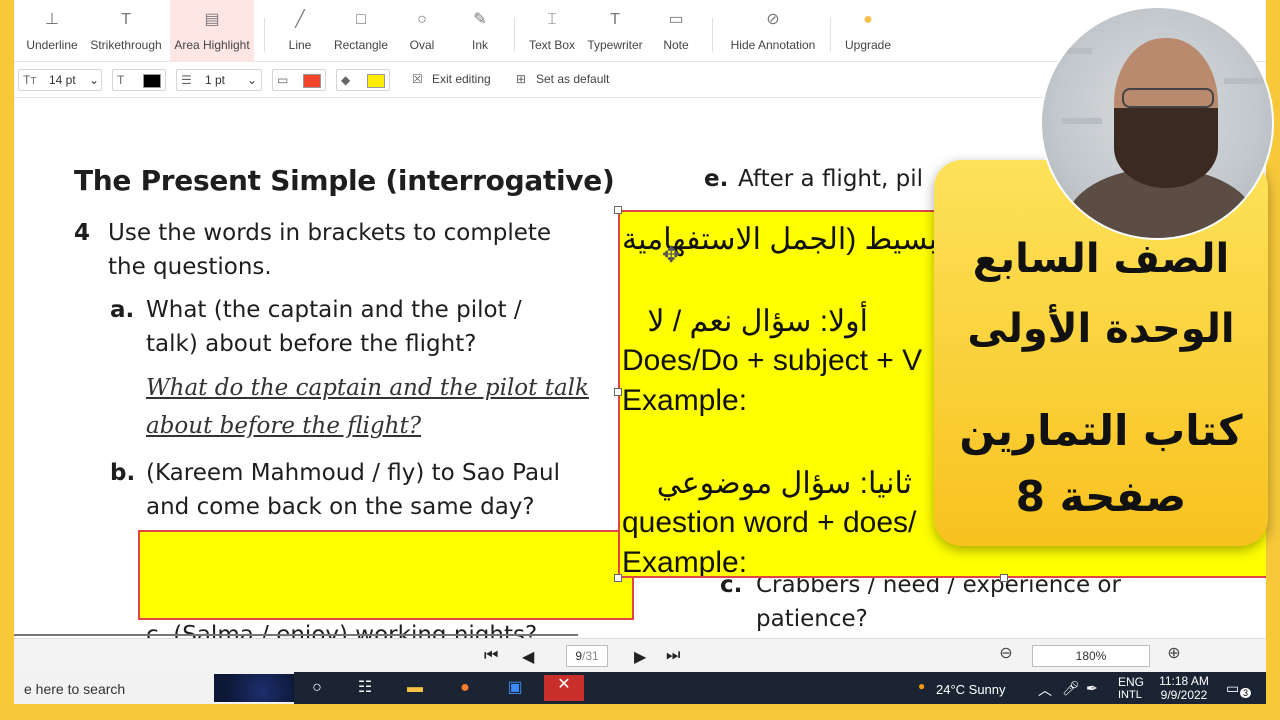  What do you see at coordinates (190, 267) in the screenshot?
I see `instruction-line: the questions.` at bounding box center [190, 267].